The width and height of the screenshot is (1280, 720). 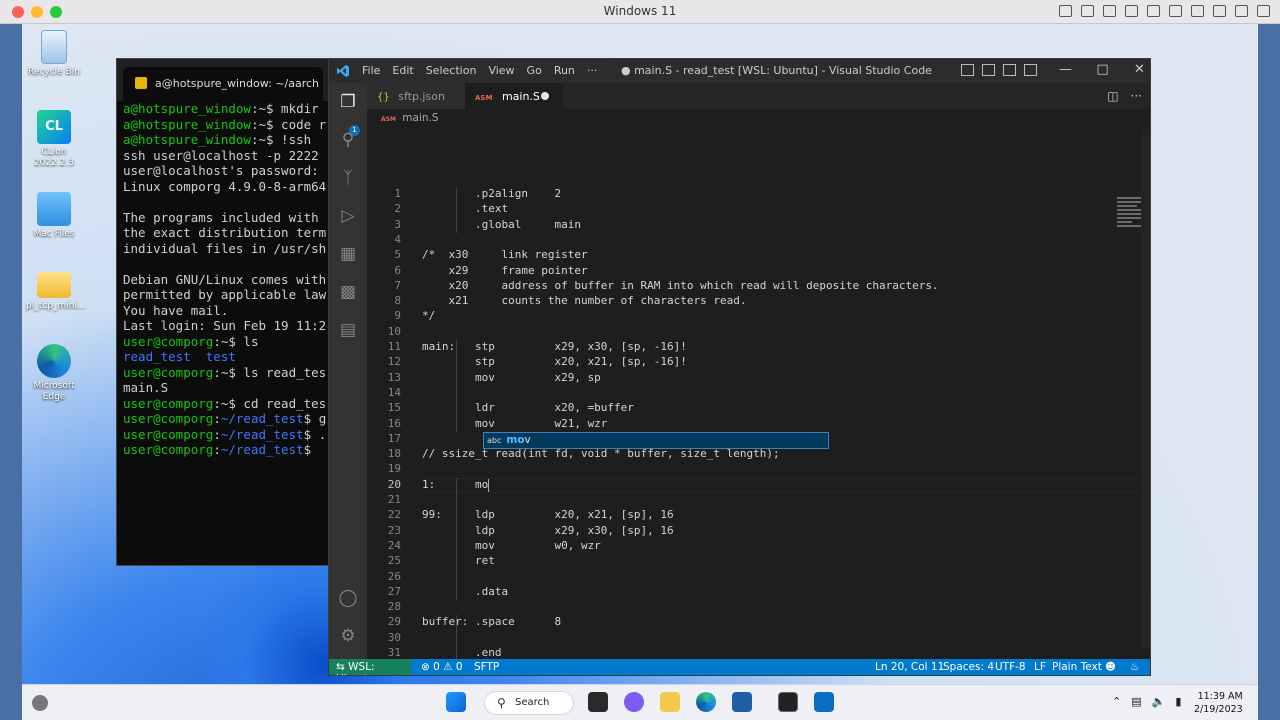 I want to click on account-icon: ◯, so click(x=348, y=598).